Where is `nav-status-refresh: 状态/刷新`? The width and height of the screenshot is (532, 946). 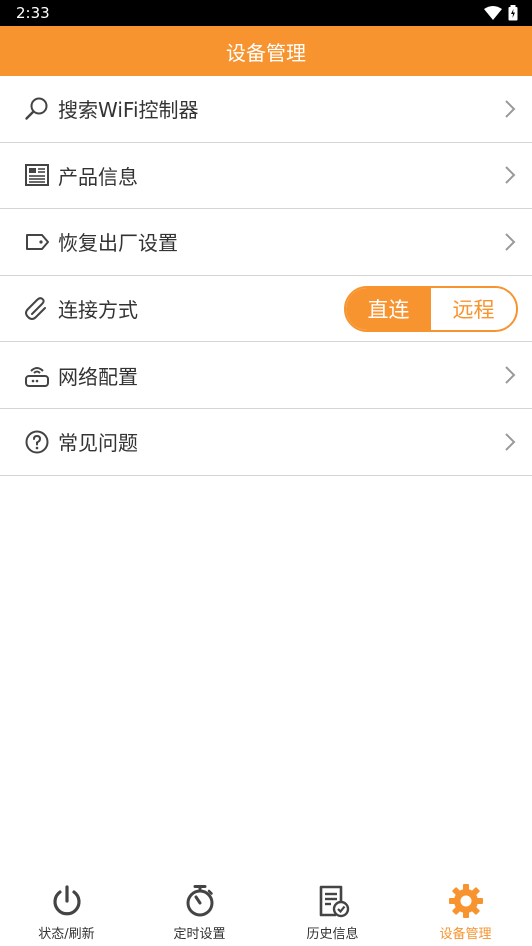 nav-status-refresh: 状态/刷新 is located at coordinates (66, 913).